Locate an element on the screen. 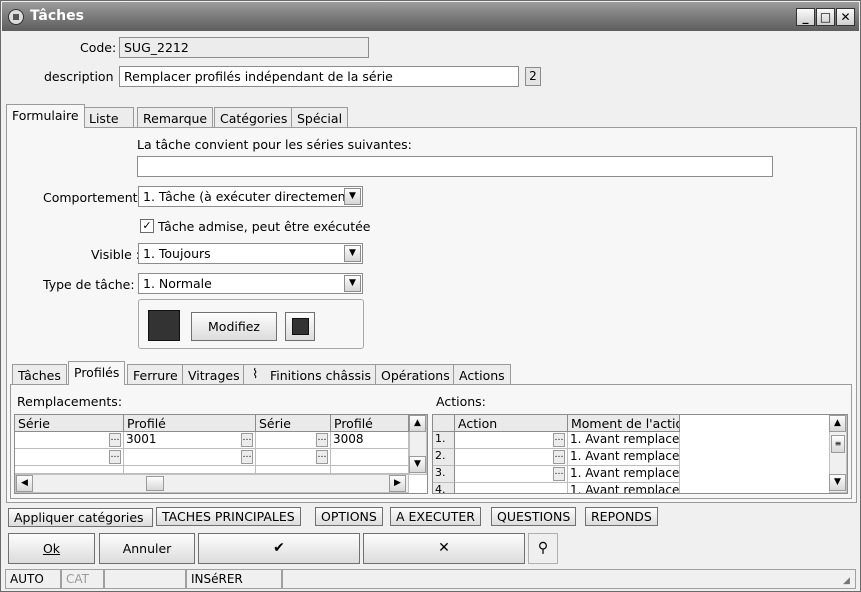 Image resolution: width=861 pixels, height=592 pixels. comportement-select: 1. Tâche (à exécuter directement) is located at coordinates (250, 196).